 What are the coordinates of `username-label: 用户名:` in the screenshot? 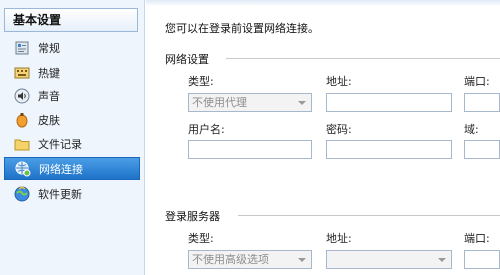 It's located at (206, 129).